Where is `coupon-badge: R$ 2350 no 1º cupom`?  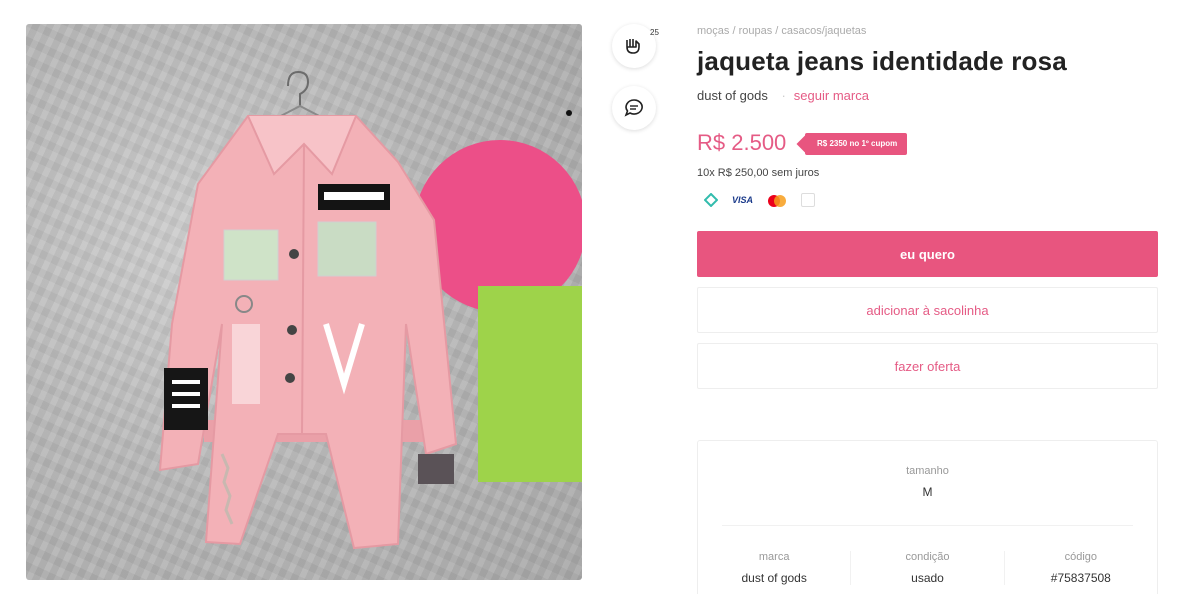 coupon-badge: R$ 2350 no 1º cupom is located at coordinates (856, 144).